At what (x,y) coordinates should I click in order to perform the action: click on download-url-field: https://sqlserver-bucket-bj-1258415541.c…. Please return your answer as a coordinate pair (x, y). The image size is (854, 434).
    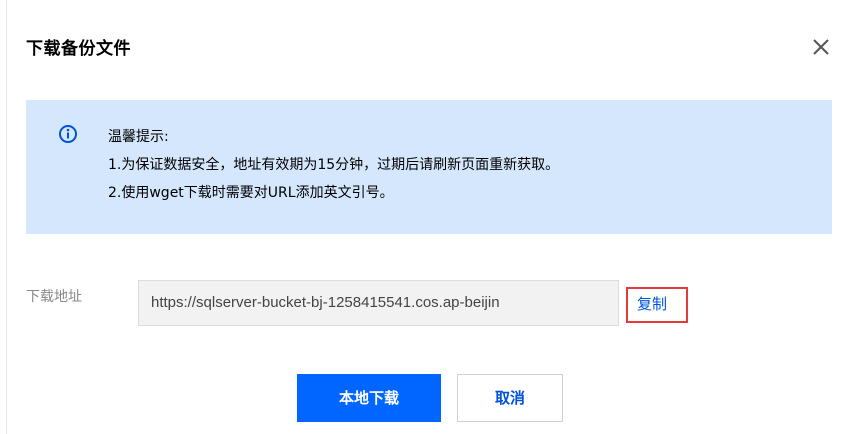
    Looking at the image, I should click on (378, 303).